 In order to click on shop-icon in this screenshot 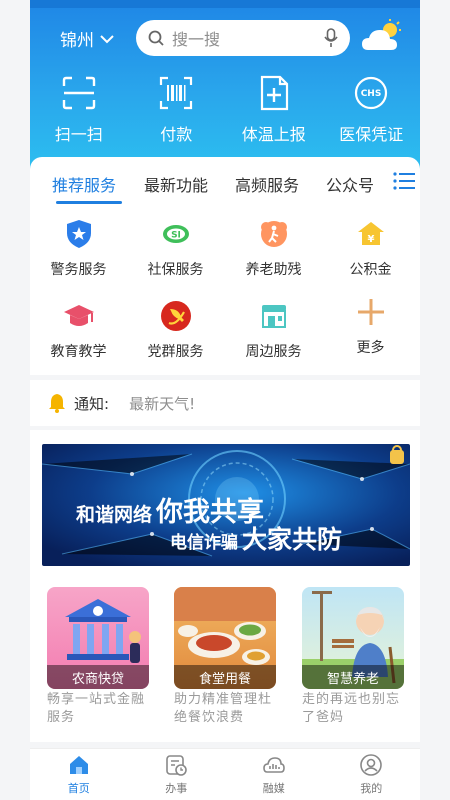, I will do `click(273, 316)`.